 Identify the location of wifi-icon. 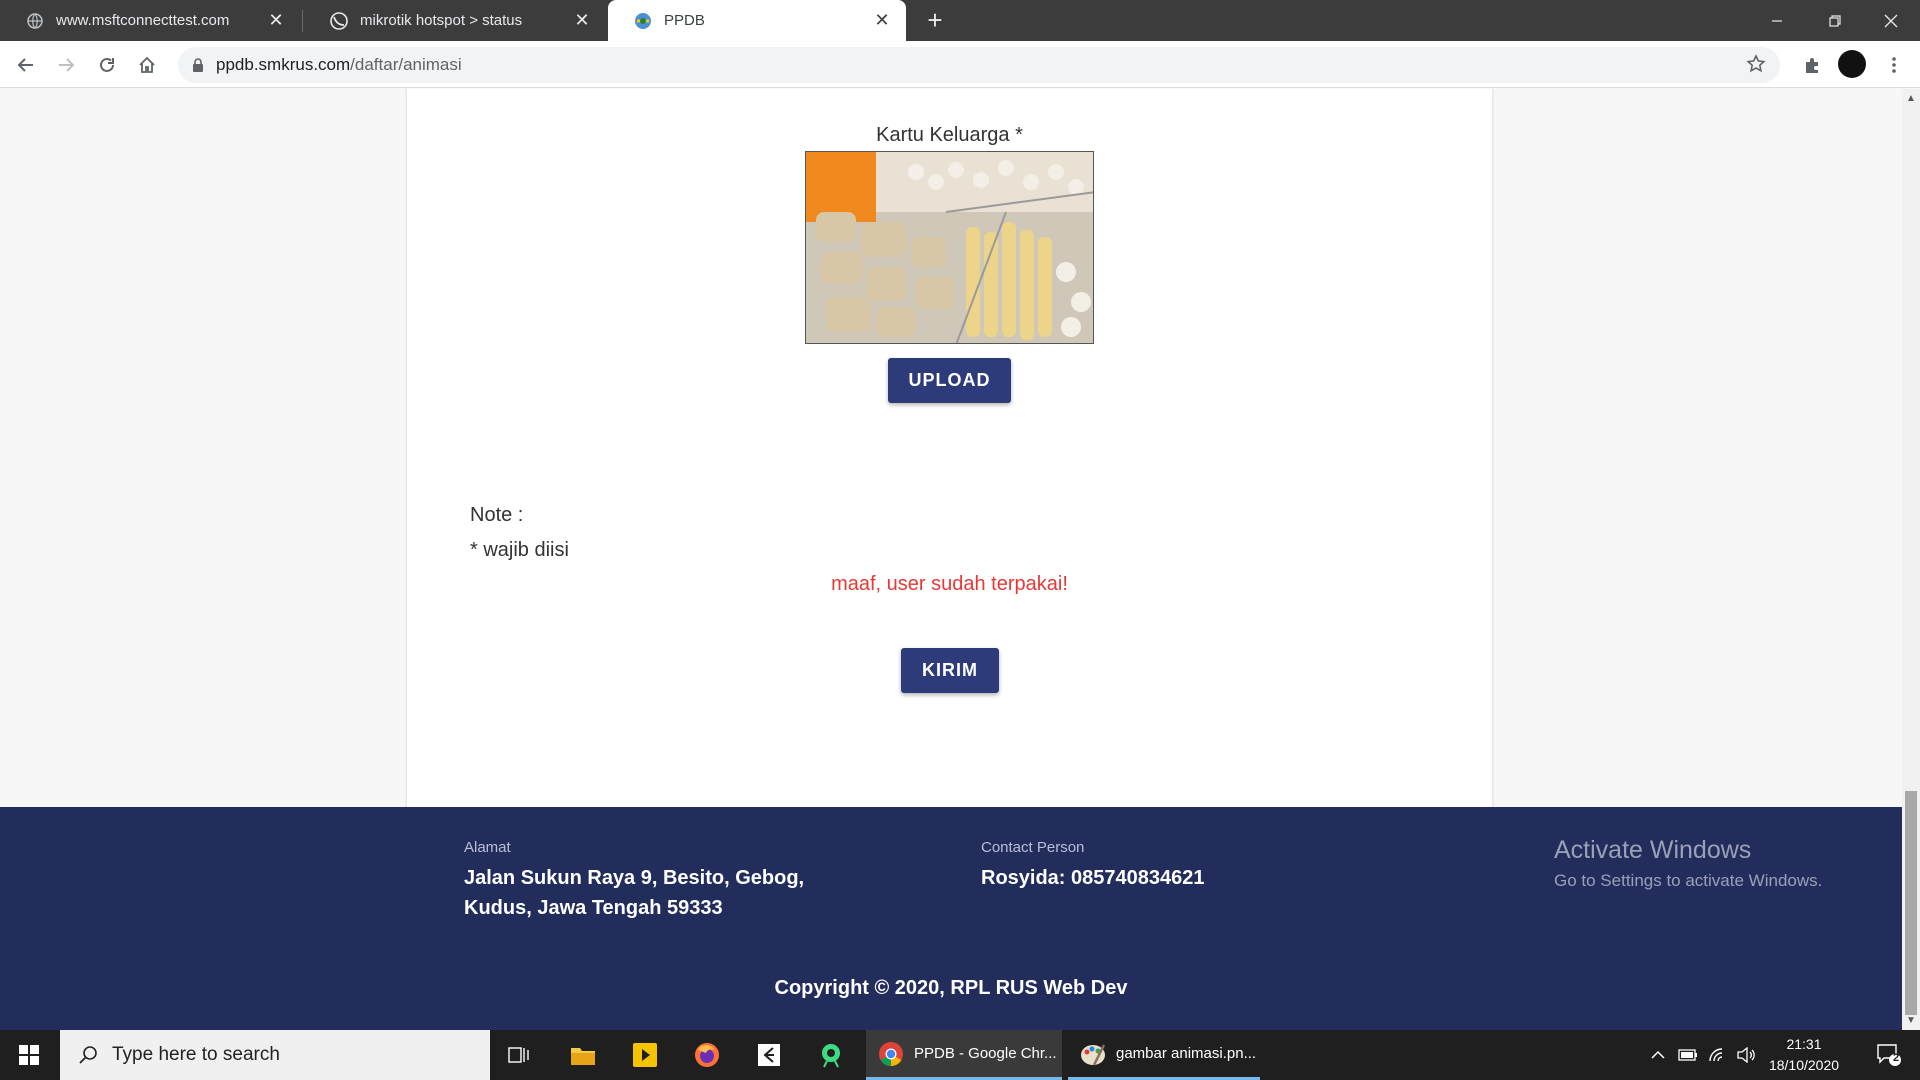
(1718, 1055).